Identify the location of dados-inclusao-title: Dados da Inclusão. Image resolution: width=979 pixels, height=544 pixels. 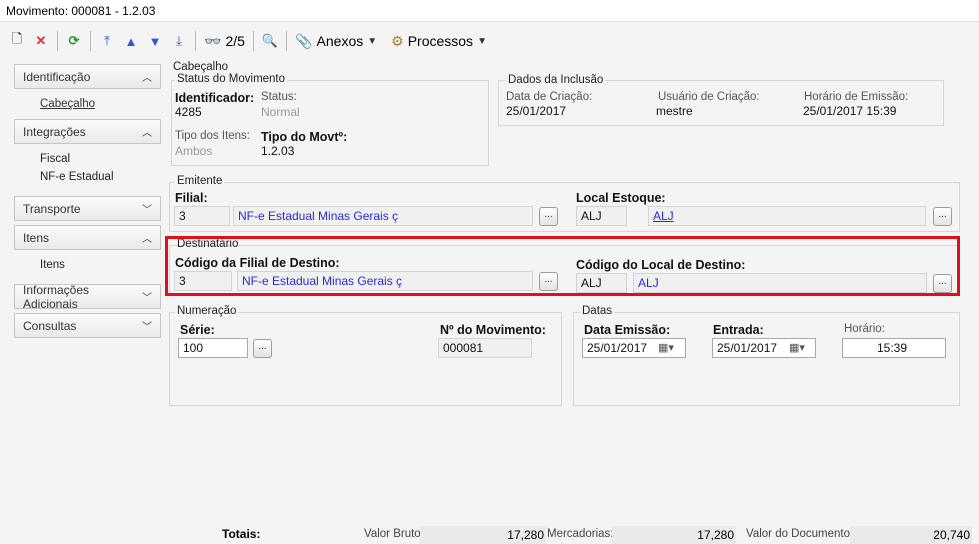
(556, 80).